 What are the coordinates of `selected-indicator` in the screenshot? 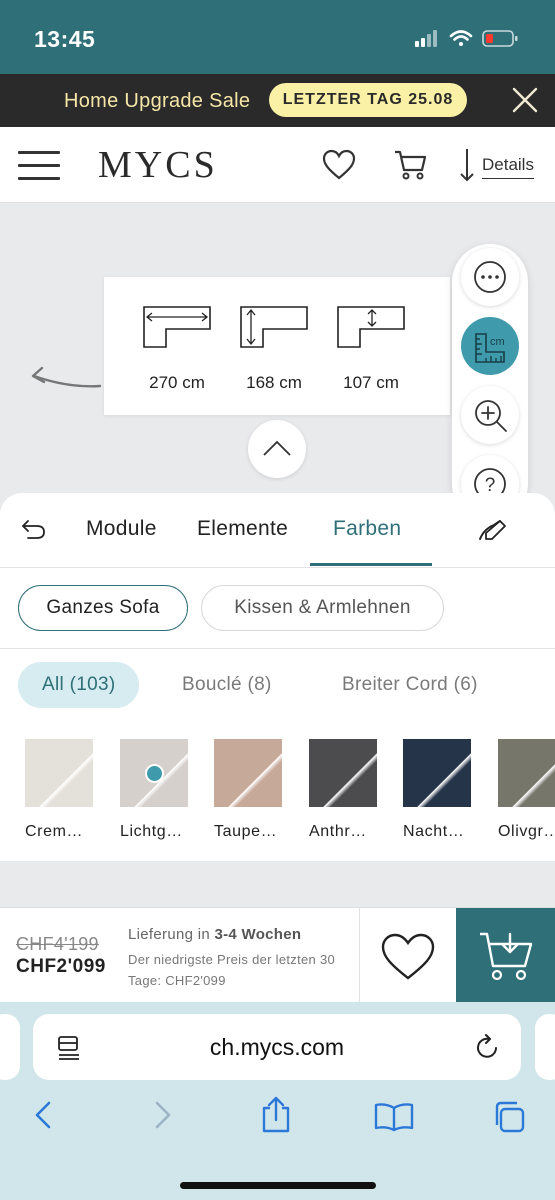 It's located at (154, 773).